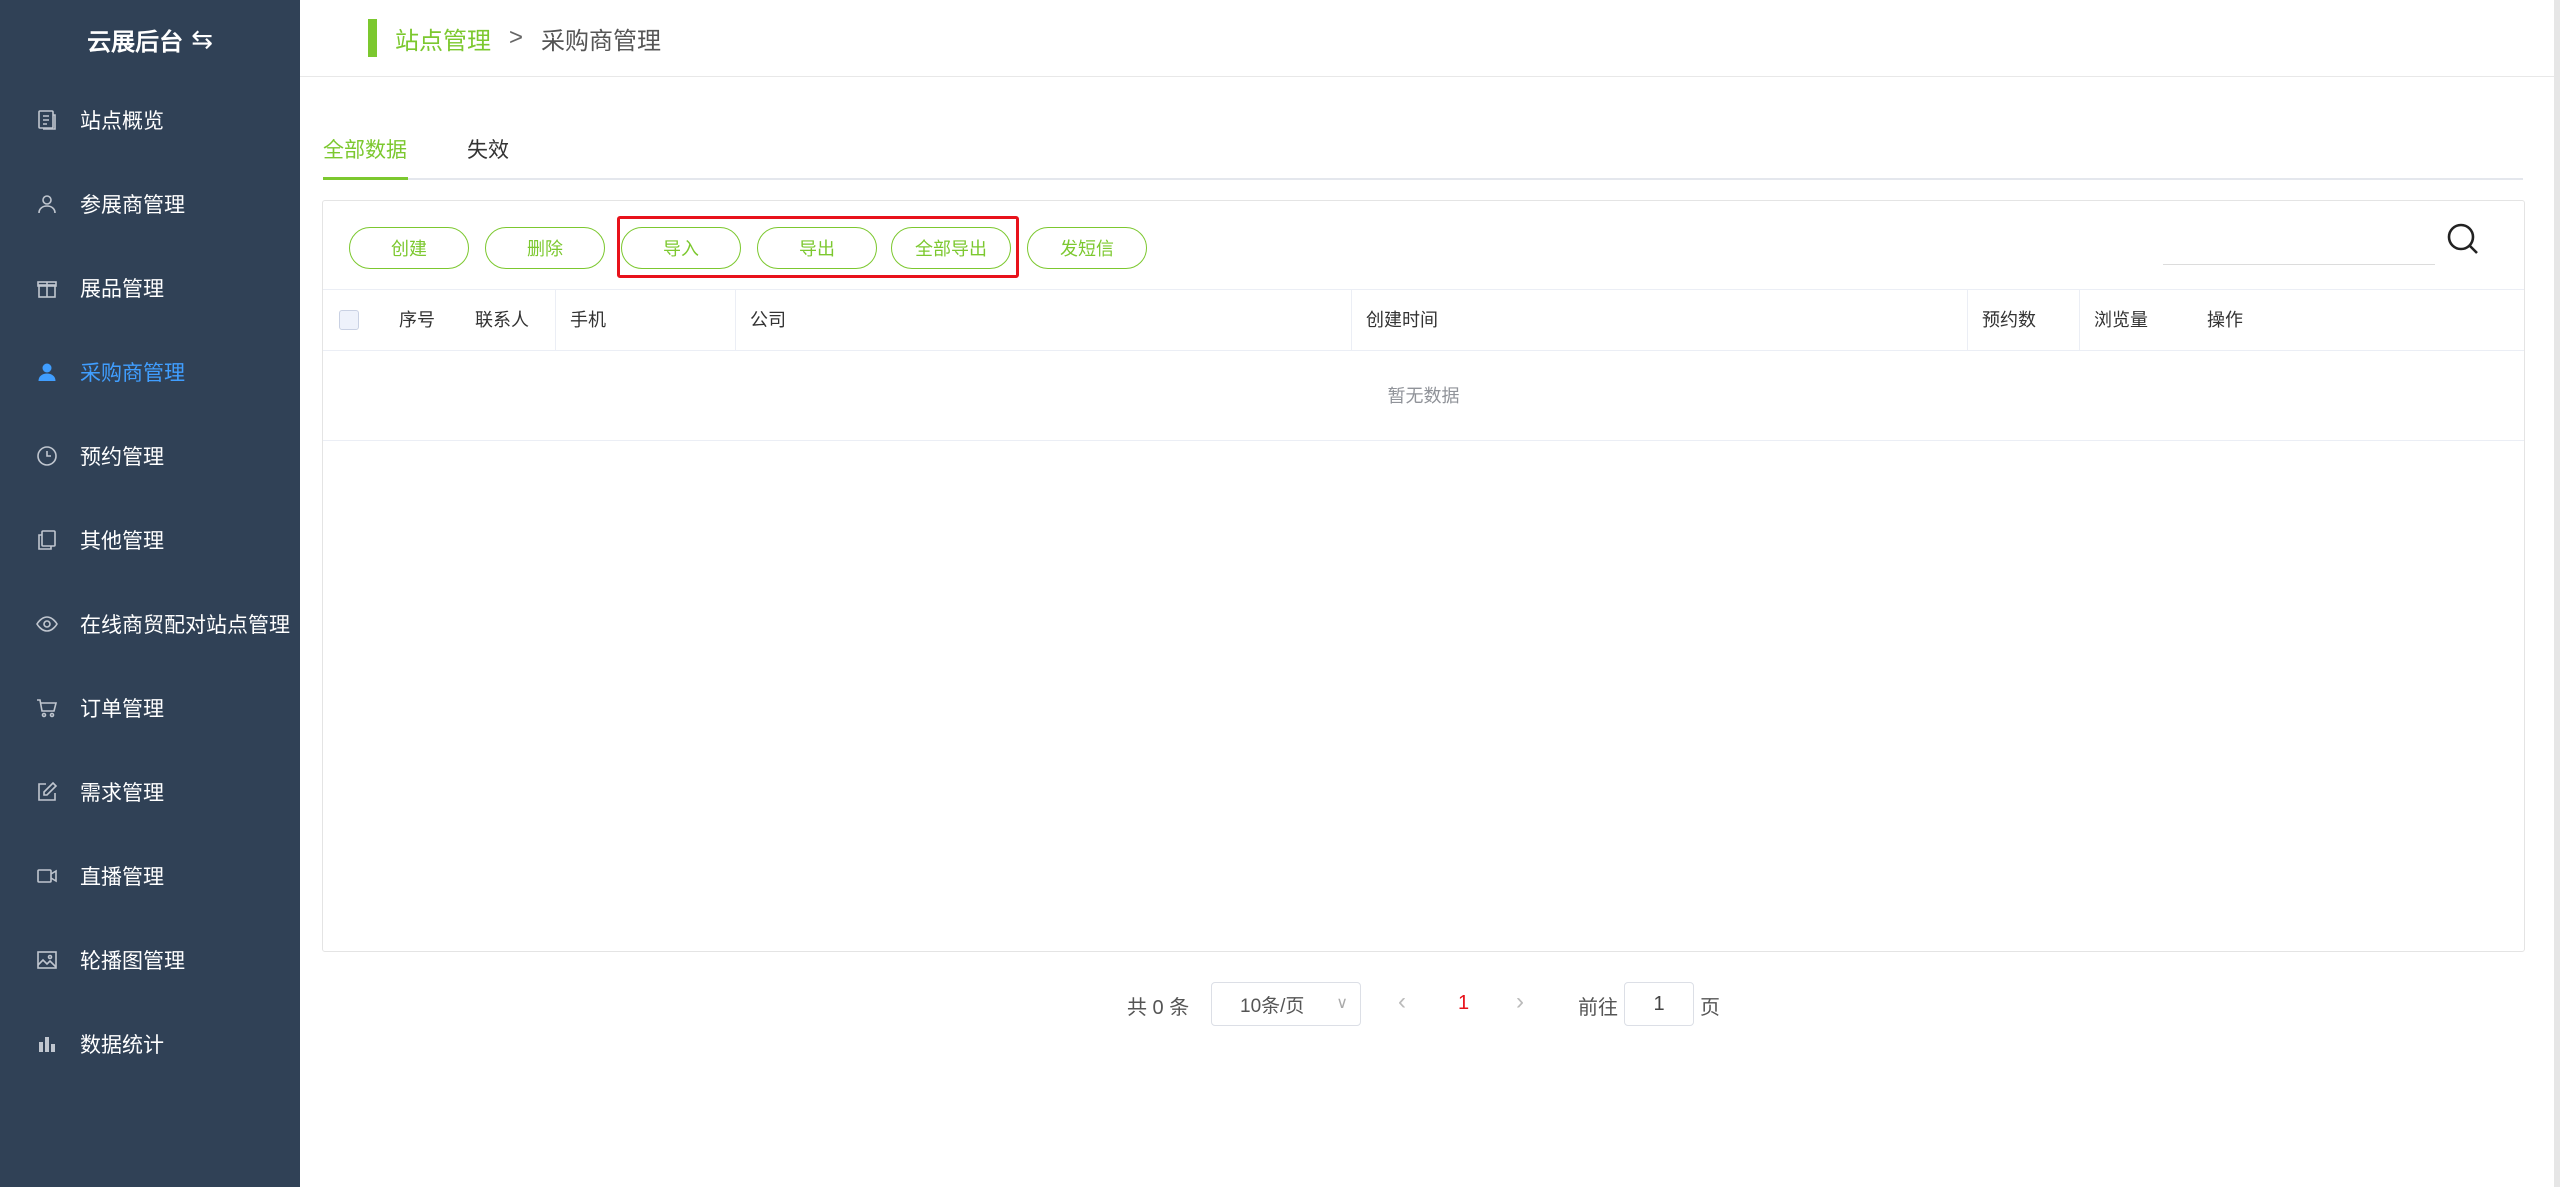 The image size is (2560, 1187). What do you see at coordinates (349, 320) in the screenshot?
I see `select-all-checkbox` at bounding box center [349, 320].